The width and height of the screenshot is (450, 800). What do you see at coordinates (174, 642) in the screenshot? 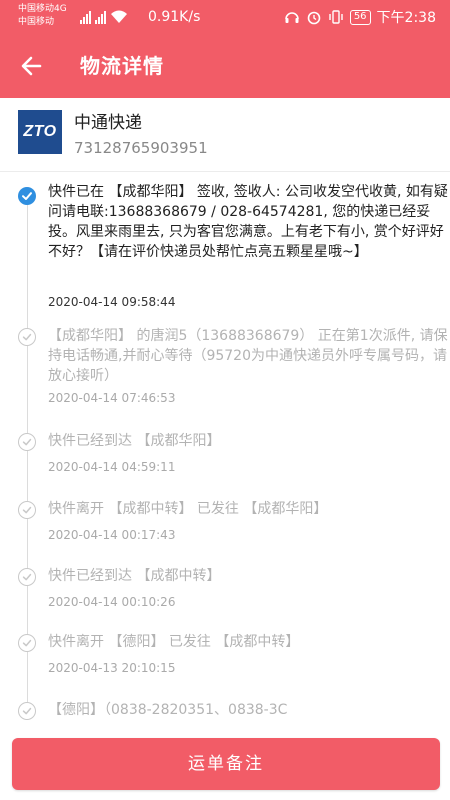
I see `event-text: 快件离开 【德阳】 已发往 【成都中转】` at bounding box center [174, 642].